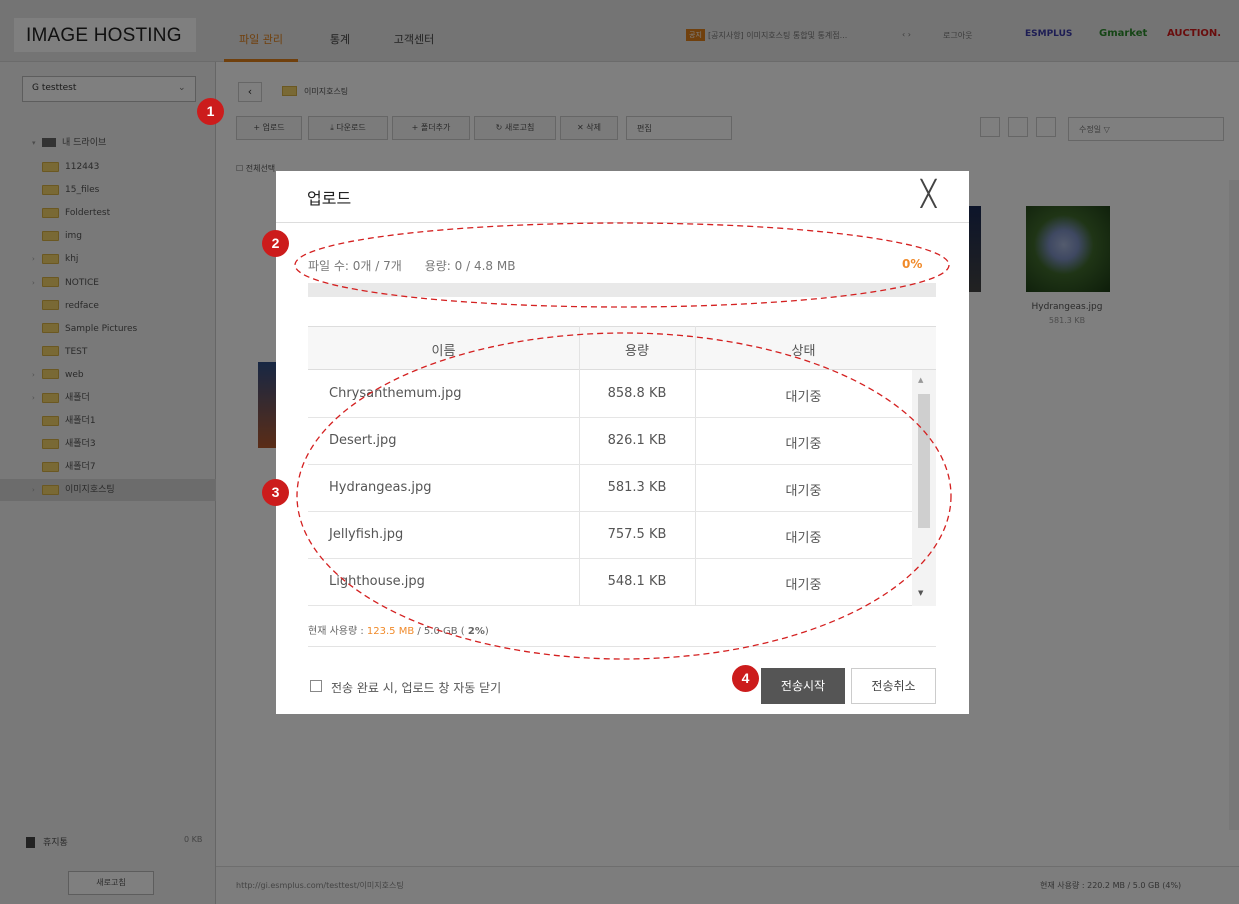  What do you see at coordinates (637, 534) in the screenshot?
I see `file-size-cell: 757.5 KB` at bounding box center [637, 534].